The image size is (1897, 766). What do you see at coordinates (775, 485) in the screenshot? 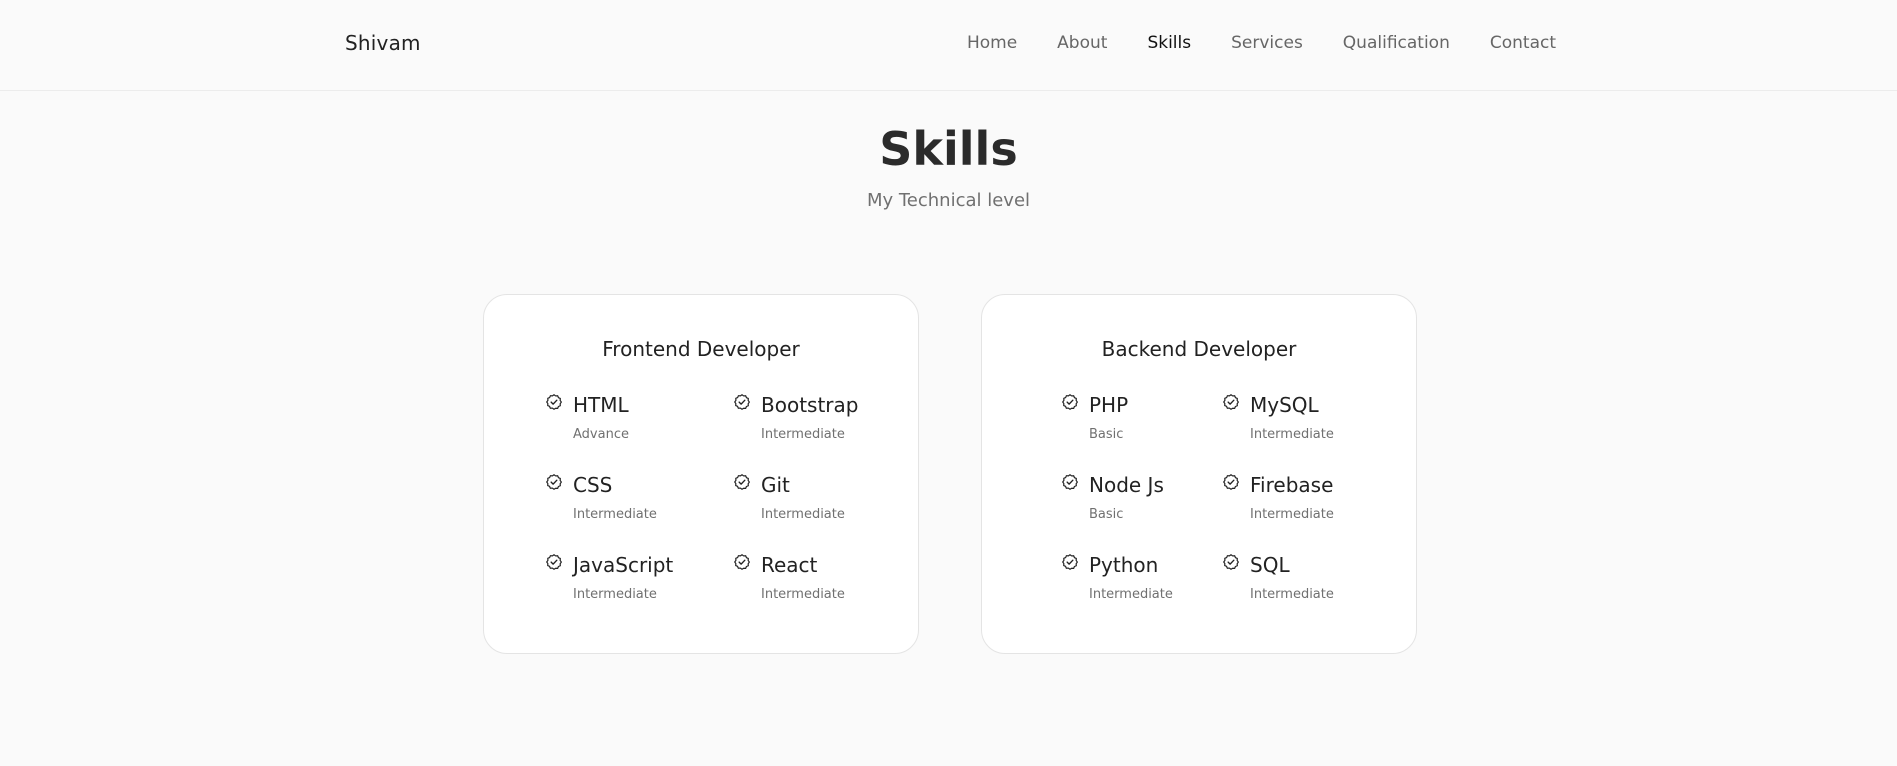
I see `skill-name: Git` at bounding box center [775, 485].